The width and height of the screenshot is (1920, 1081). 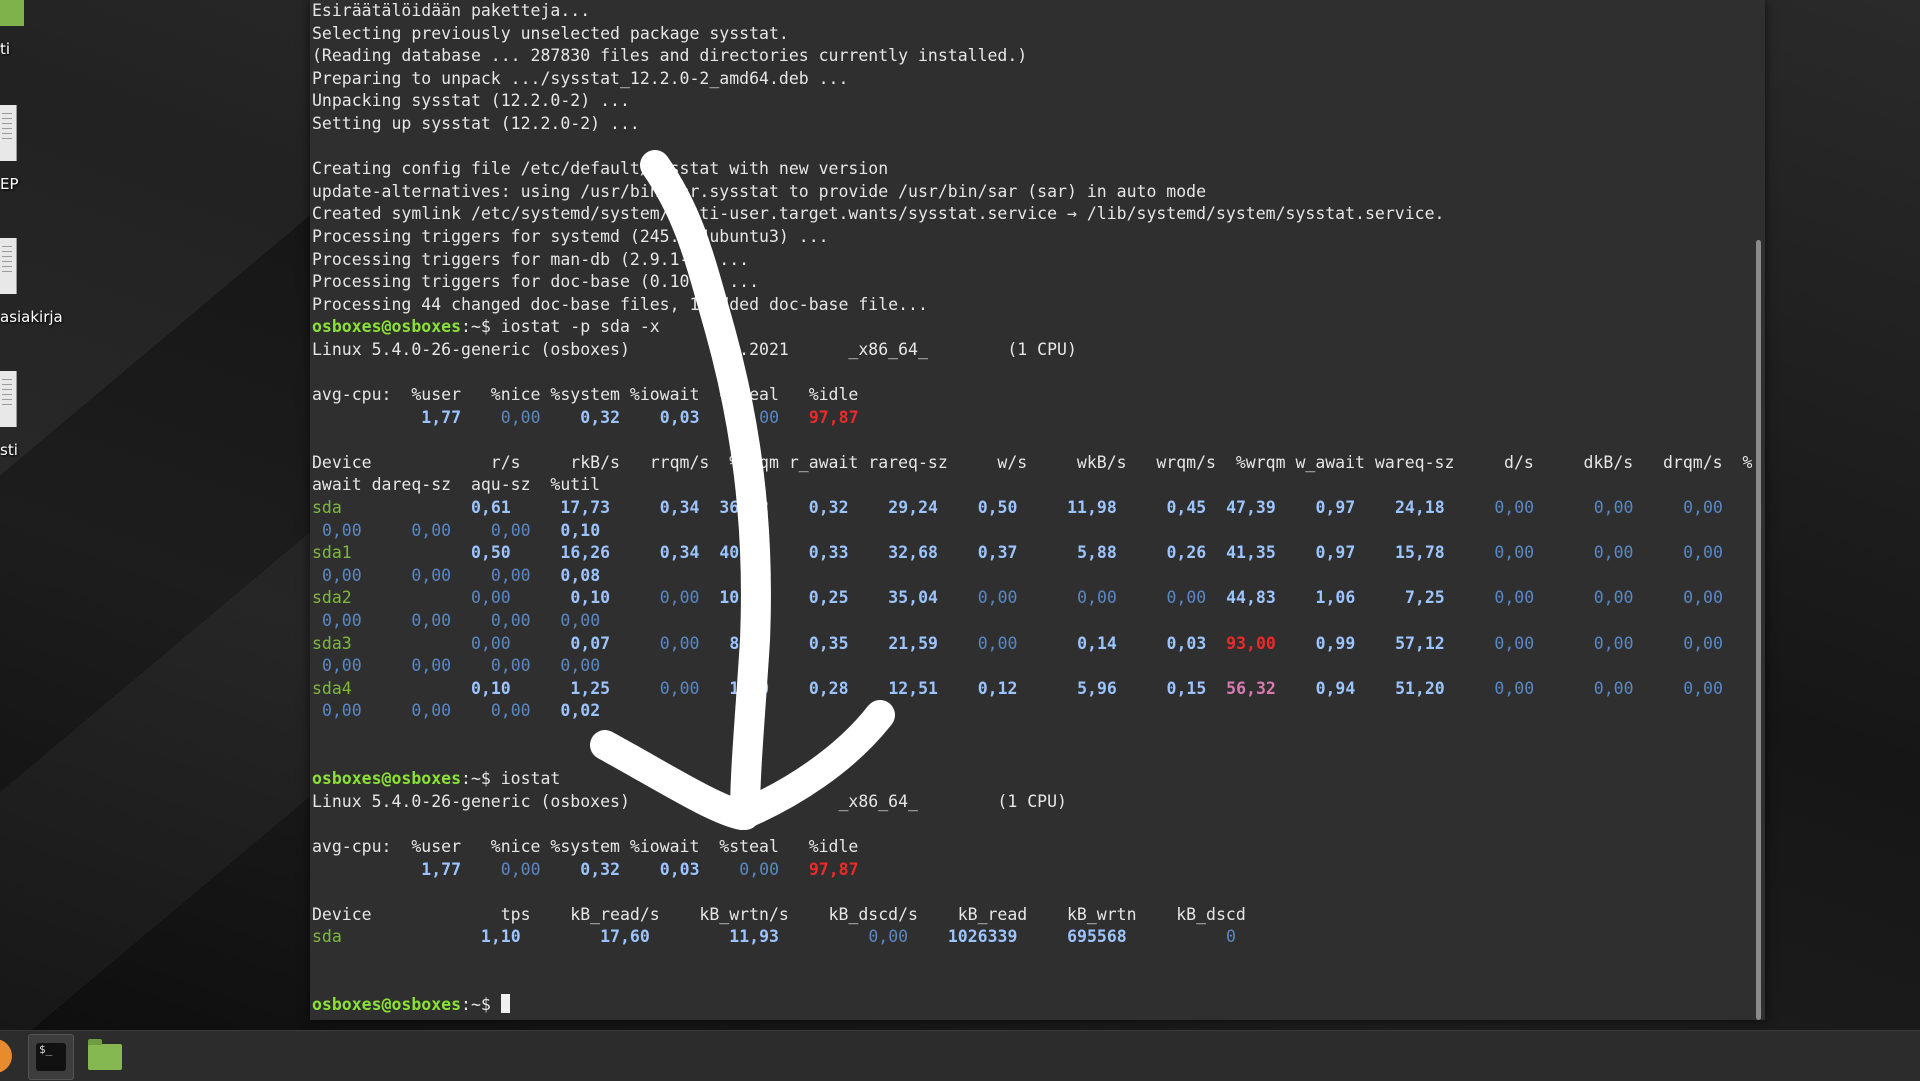 What do you see at coordinates (35, 30) in the screenshot?
I see `desktop-icon-folder: ti` at bounding box center [35, 30].